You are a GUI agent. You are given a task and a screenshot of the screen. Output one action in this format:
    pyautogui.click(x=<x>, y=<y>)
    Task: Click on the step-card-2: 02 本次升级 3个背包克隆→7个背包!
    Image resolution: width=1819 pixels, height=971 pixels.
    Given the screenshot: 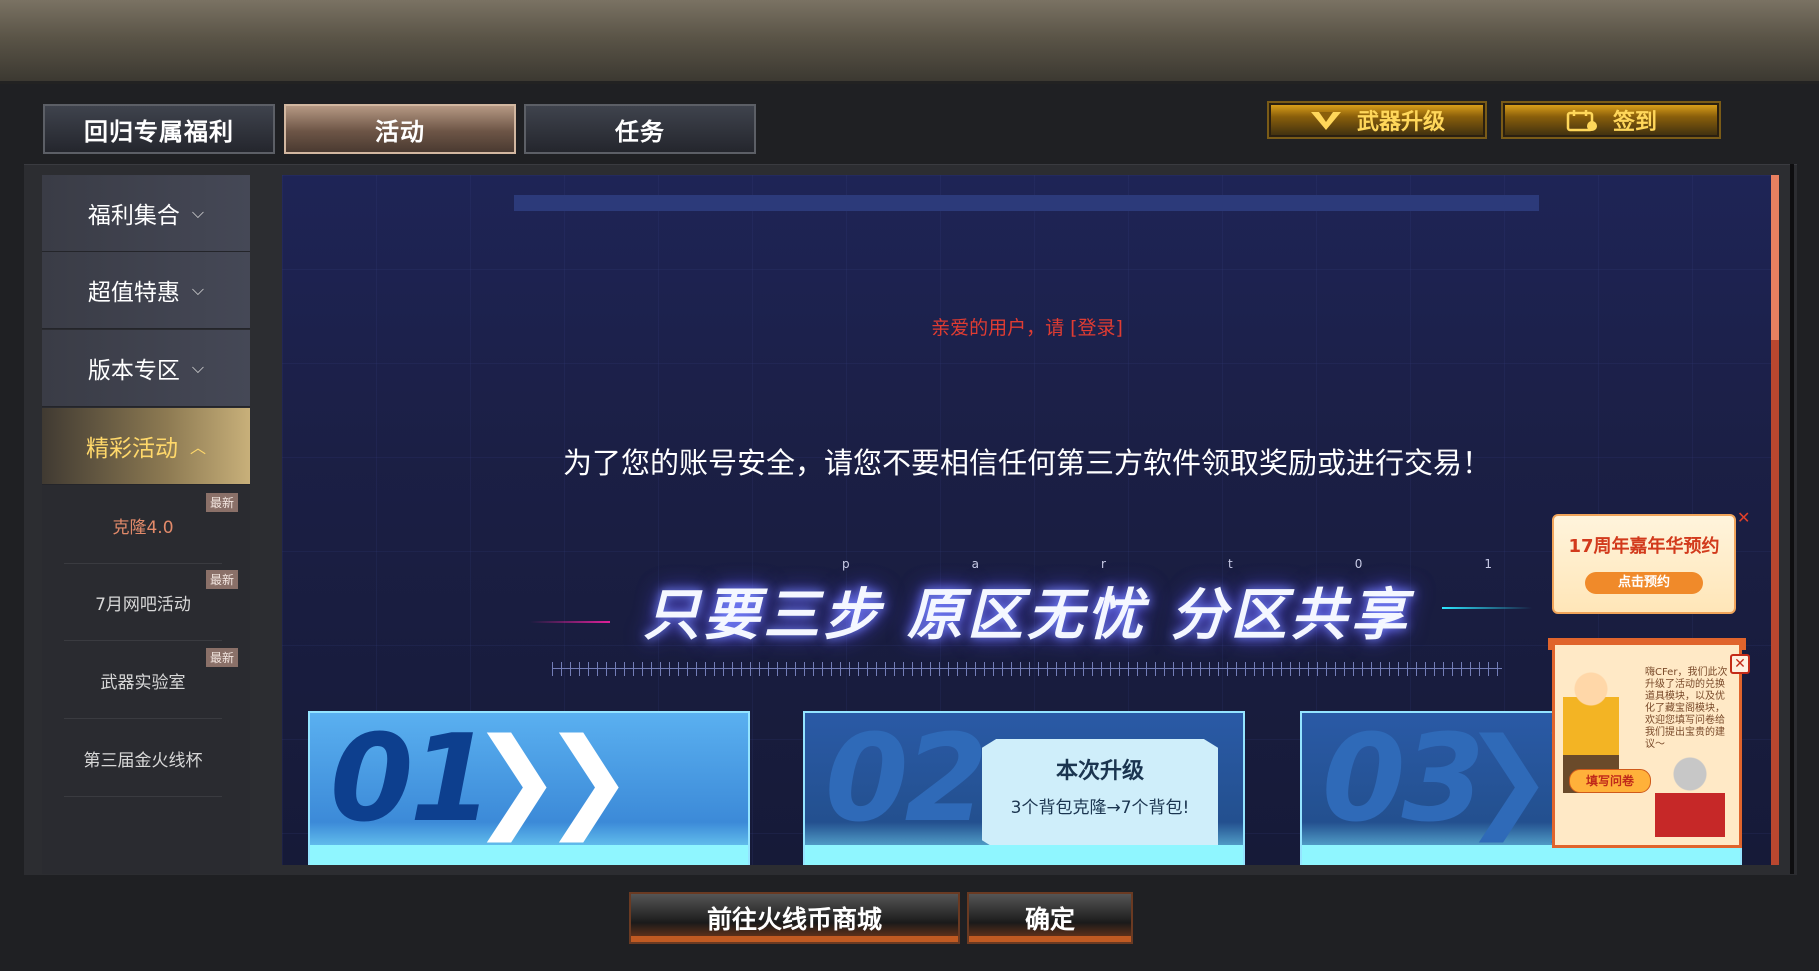 What is the action you would take?
    pyautogui.click(x=1024, y=788)
    